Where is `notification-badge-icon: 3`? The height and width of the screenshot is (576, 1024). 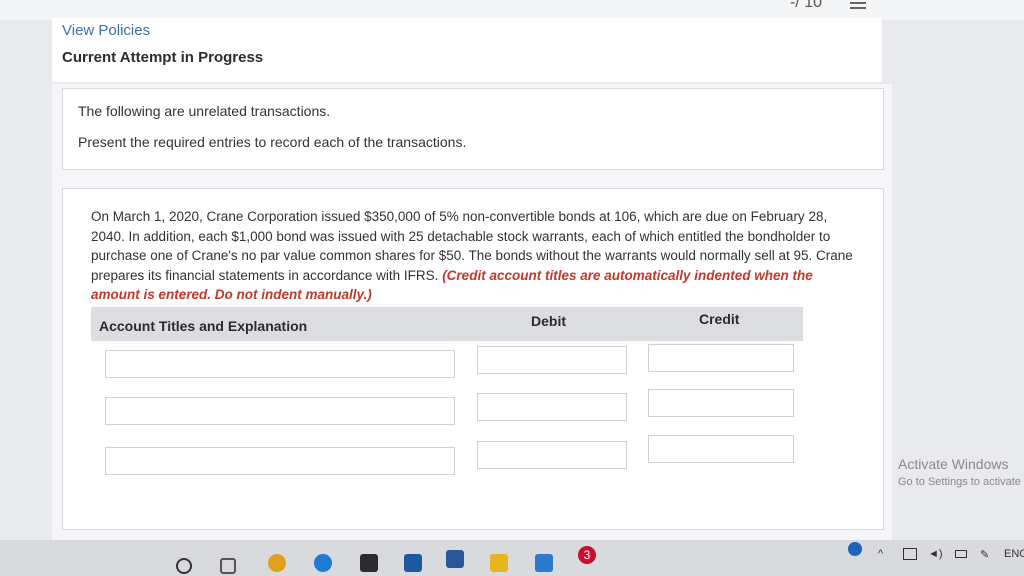 notification-badge-icon: 3 is located at coordinates (587, 555).